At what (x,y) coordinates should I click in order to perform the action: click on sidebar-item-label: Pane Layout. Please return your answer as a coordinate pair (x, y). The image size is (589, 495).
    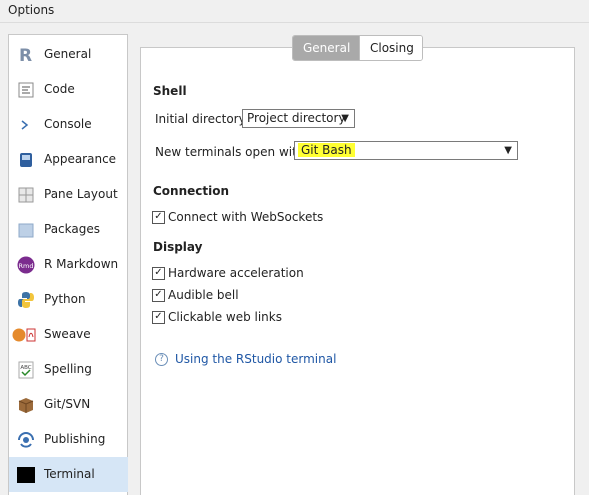
    Looking at the image, I should click on (81, 194).